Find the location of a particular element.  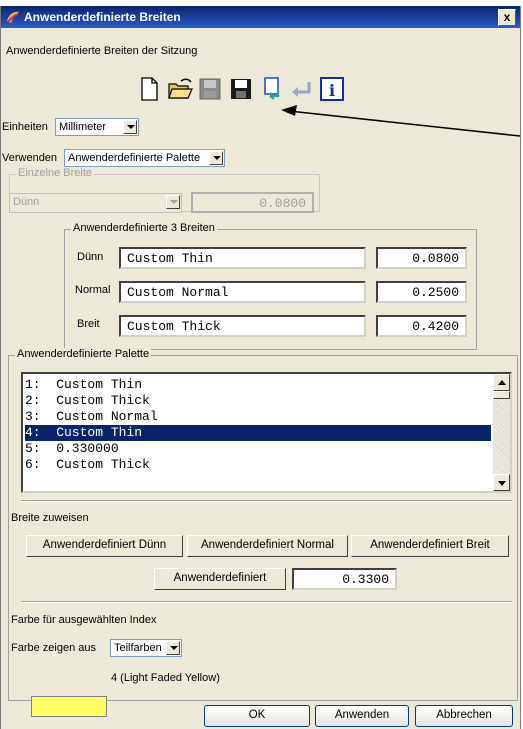

annotation-arrow is located at coordinates (400, 121).